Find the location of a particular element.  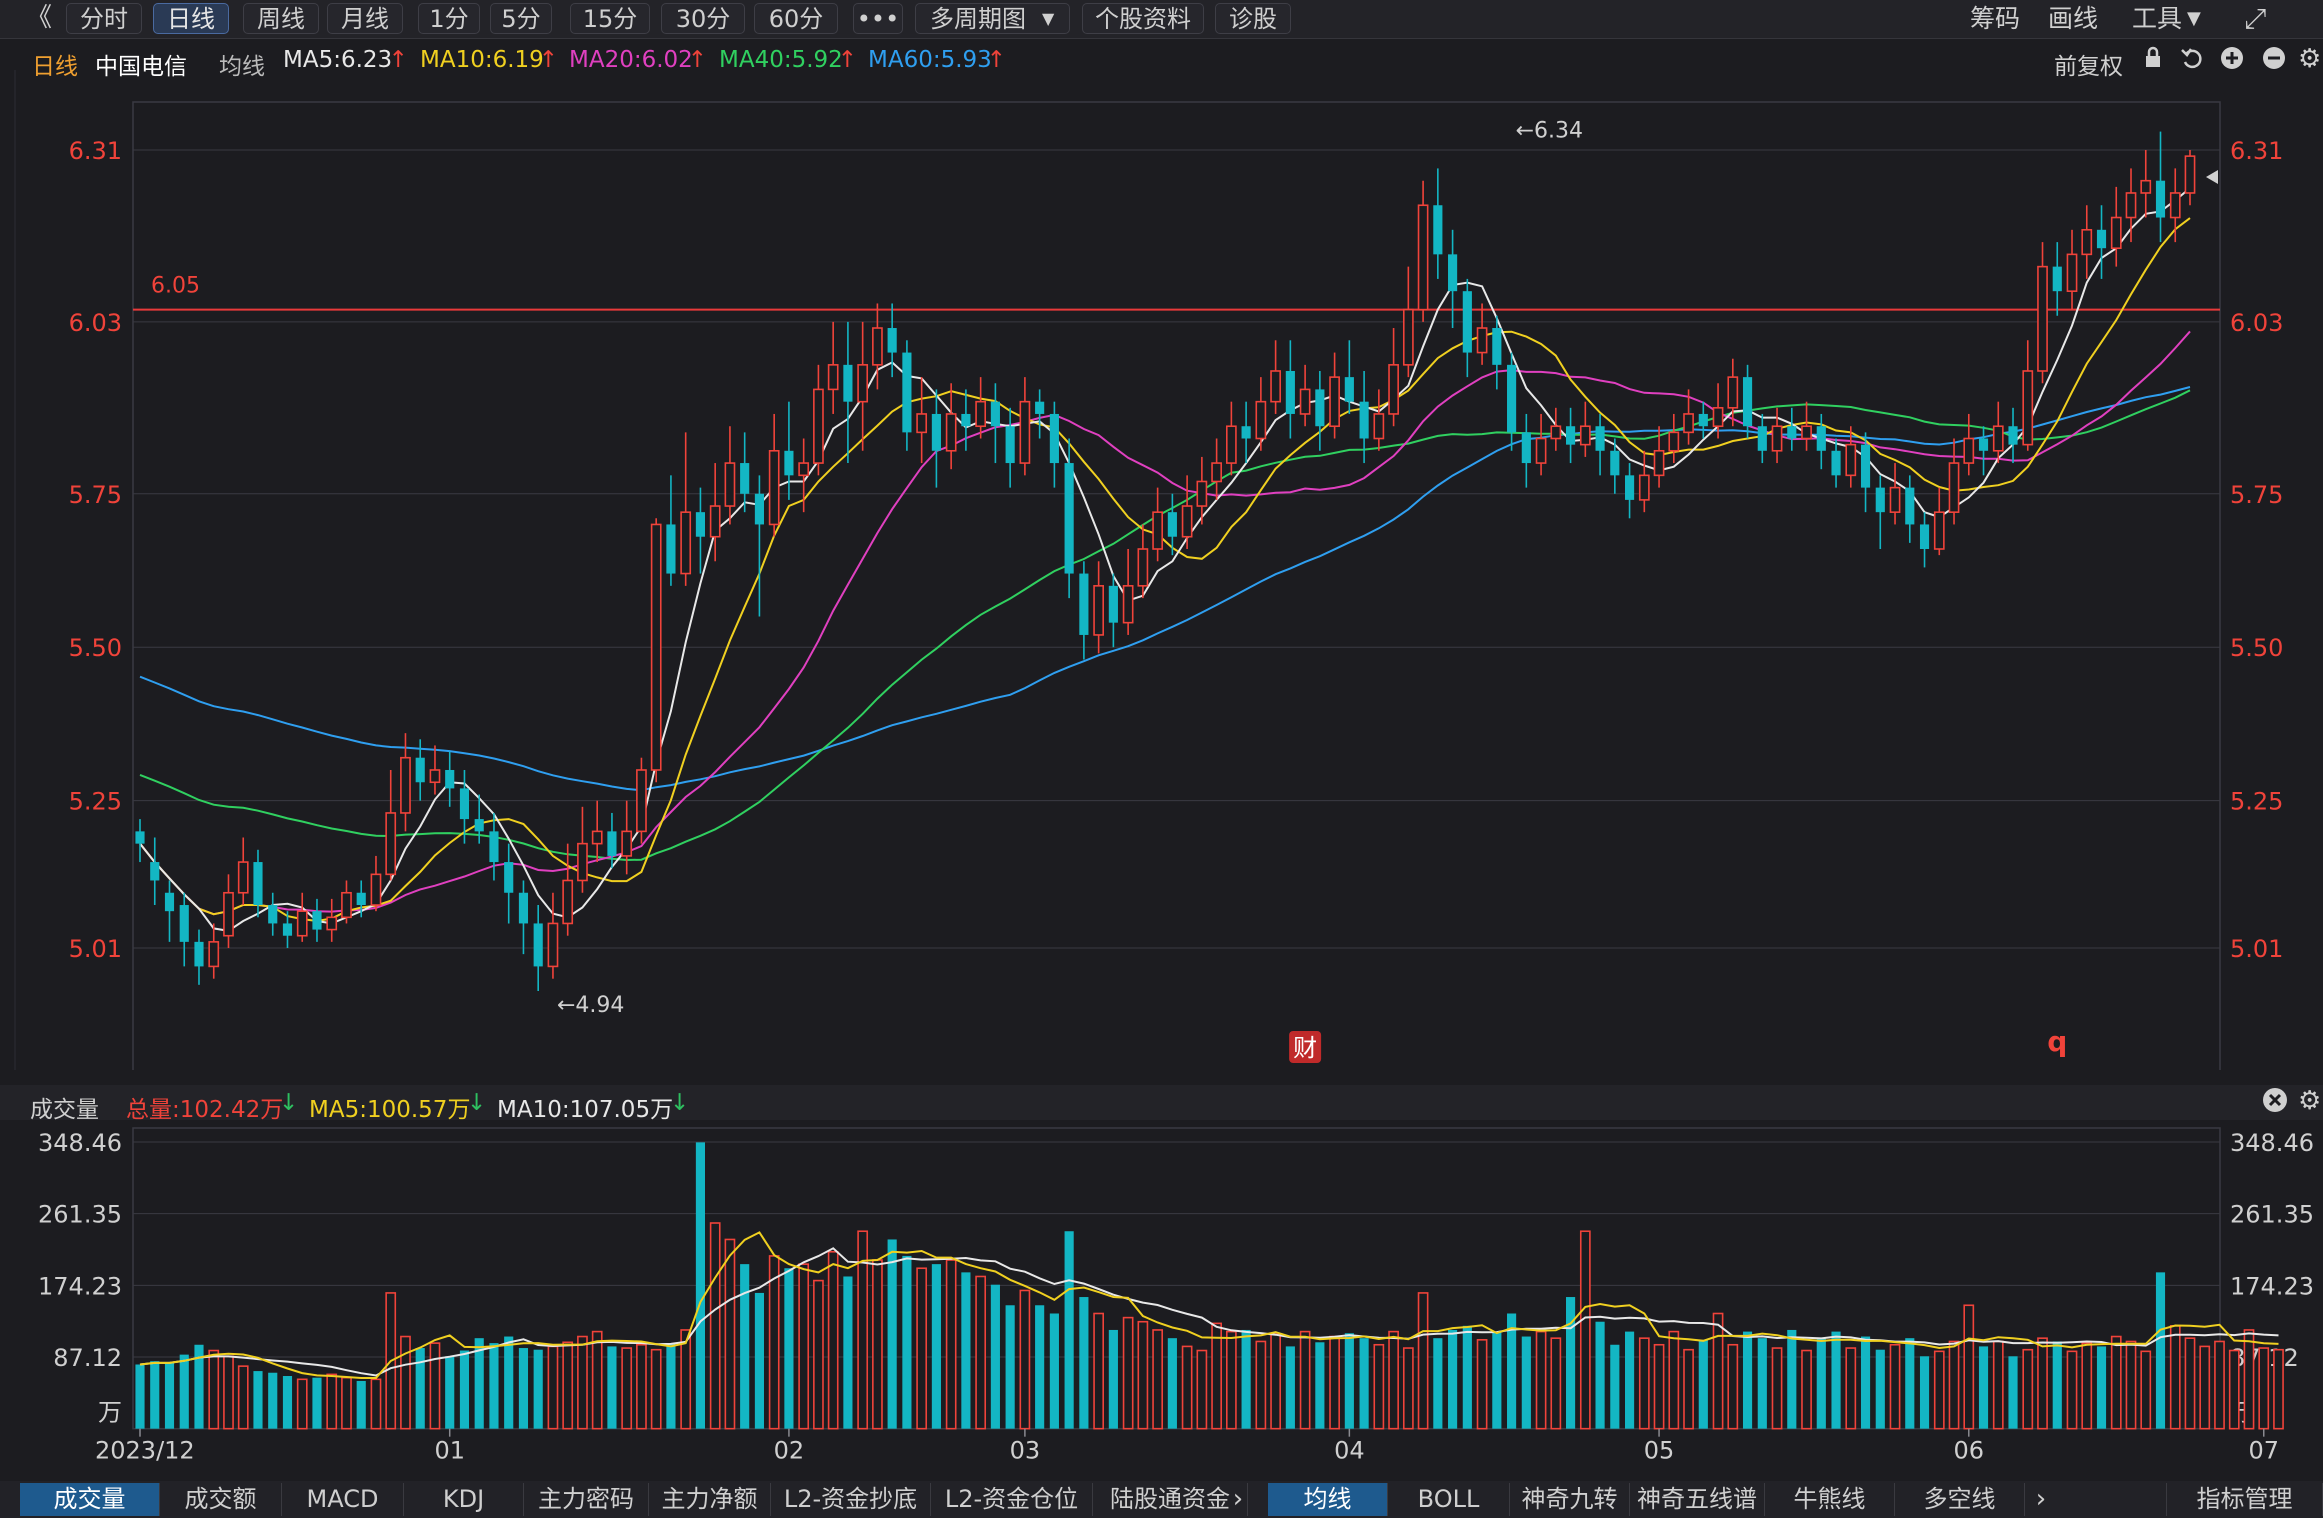

volume-settings-gear-icon: ⚙ is located at coordinates (2309, 1101).